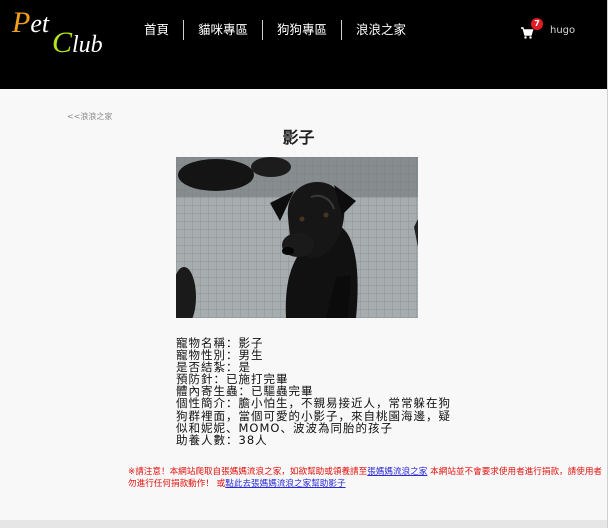 The image size is (608, 528). I want to click on logo-text-et: et, so click(40, 23).